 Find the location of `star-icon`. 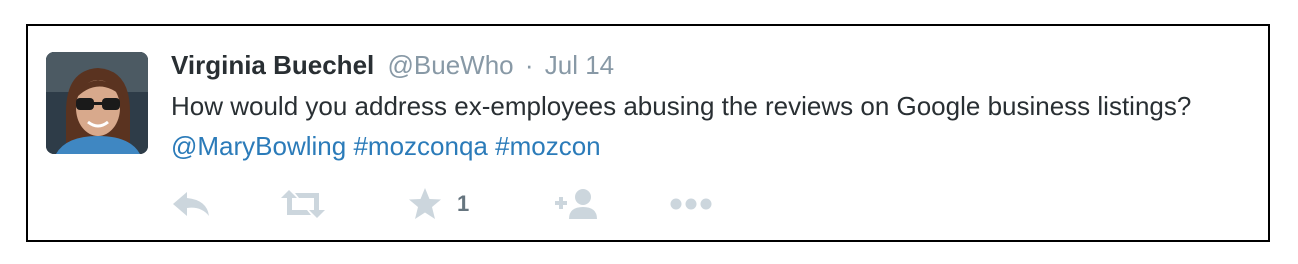

star-icon is located at coordinates (425, 203).